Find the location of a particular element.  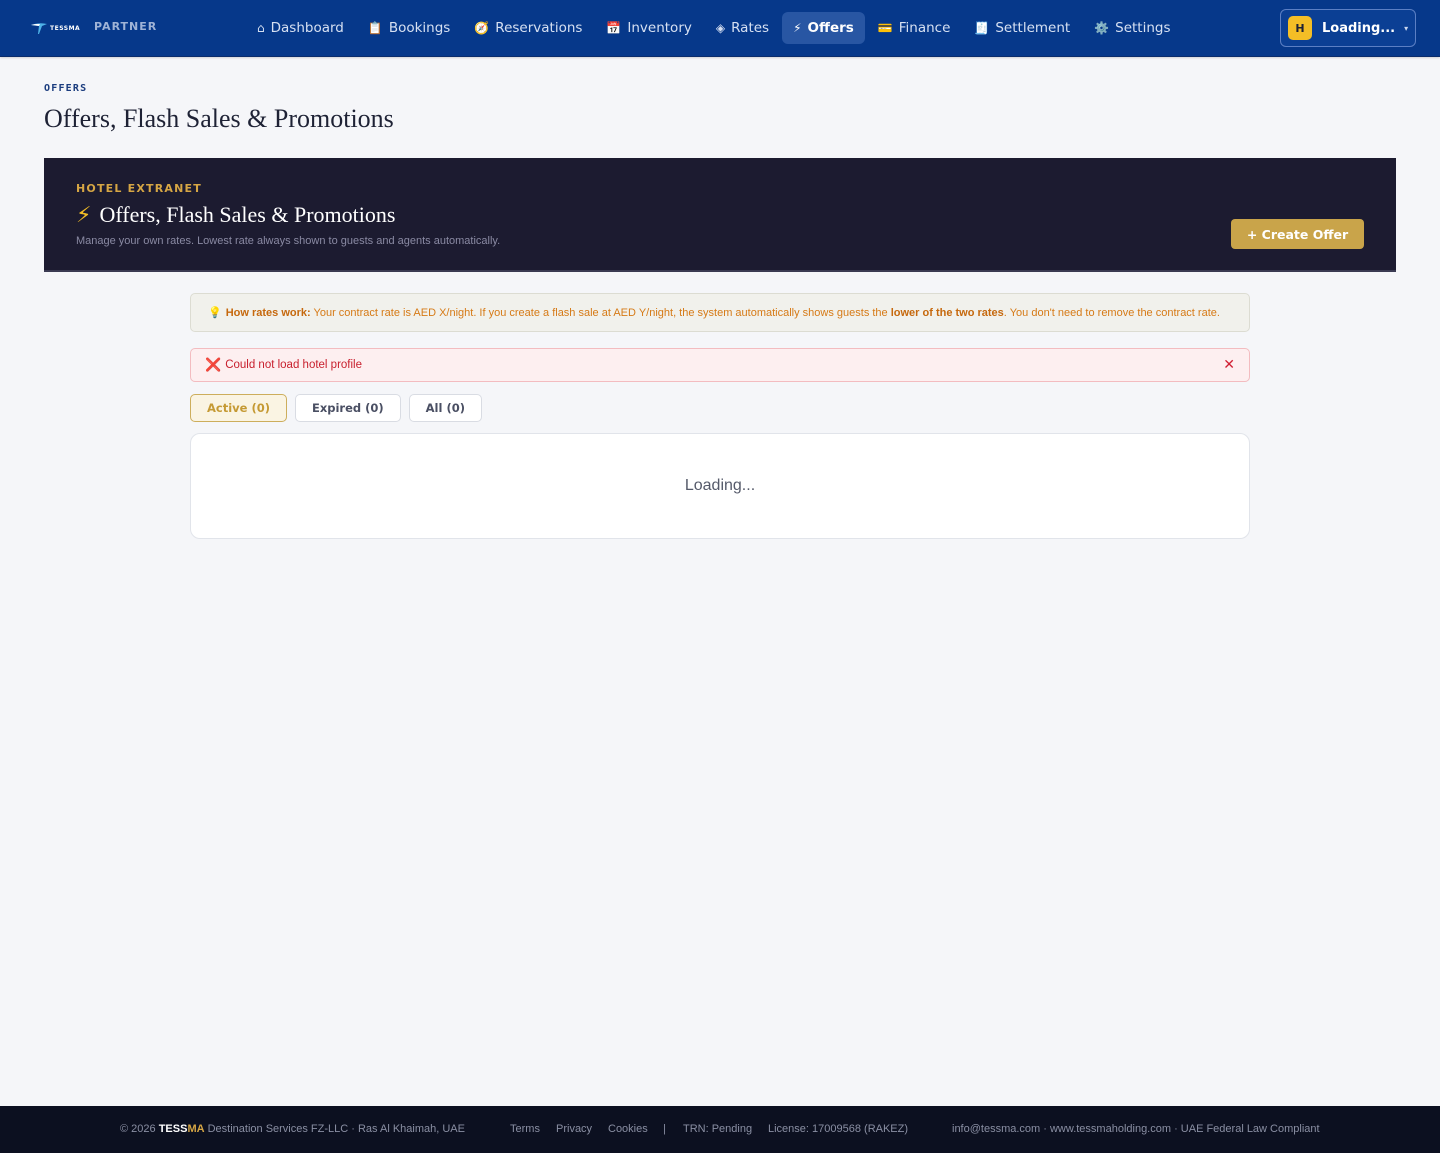

gear-icon: ⚙️ is located at coordinates (1102, 28).